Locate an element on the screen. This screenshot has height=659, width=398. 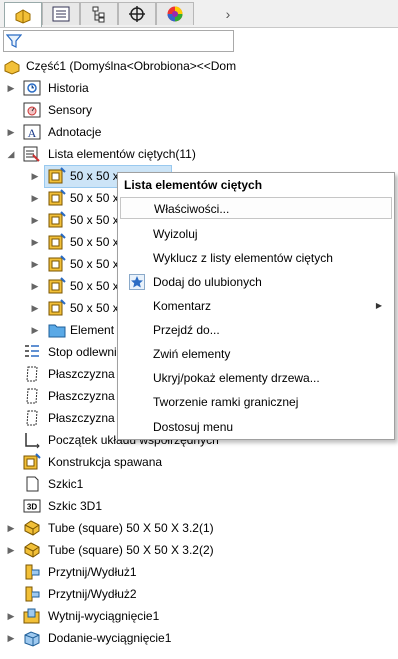
tab-display-manager is located at coordinates (175, 13).